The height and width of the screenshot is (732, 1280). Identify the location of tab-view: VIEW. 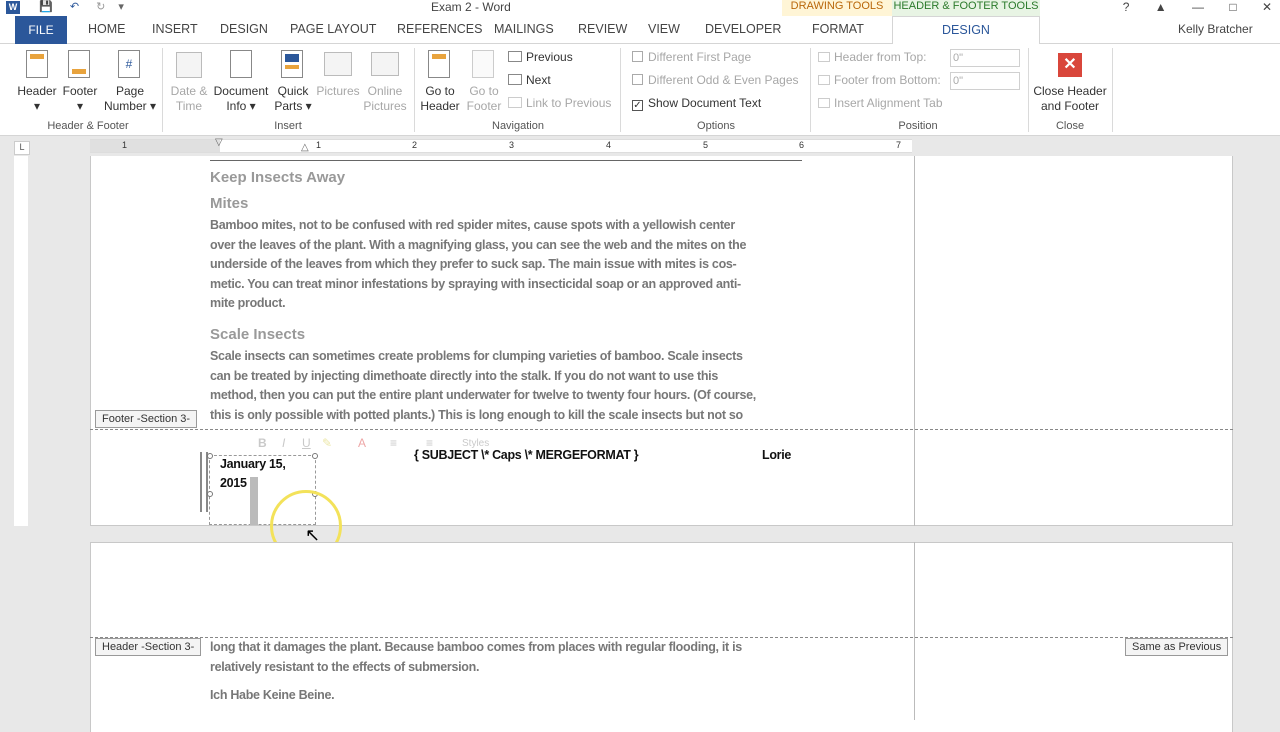
(664, 29).